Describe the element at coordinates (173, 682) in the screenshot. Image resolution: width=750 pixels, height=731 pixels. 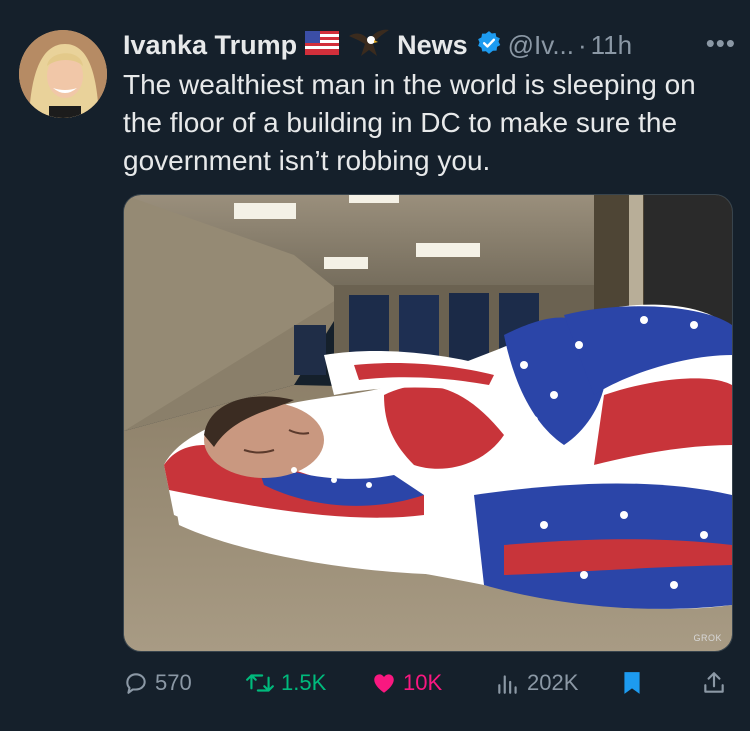
I see `reply-count: 570` at that location.